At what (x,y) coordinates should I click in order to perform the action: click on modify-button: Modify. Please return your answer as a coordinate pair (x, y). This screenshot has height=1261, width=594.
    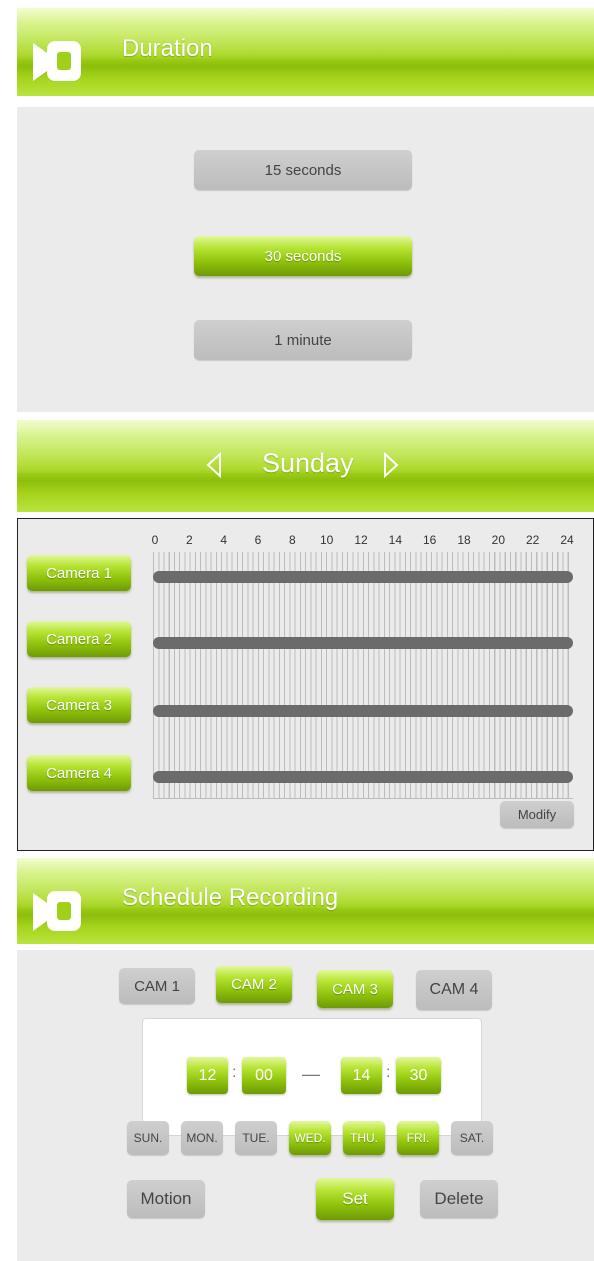
    Looking at the image, I should click on (537, 814).